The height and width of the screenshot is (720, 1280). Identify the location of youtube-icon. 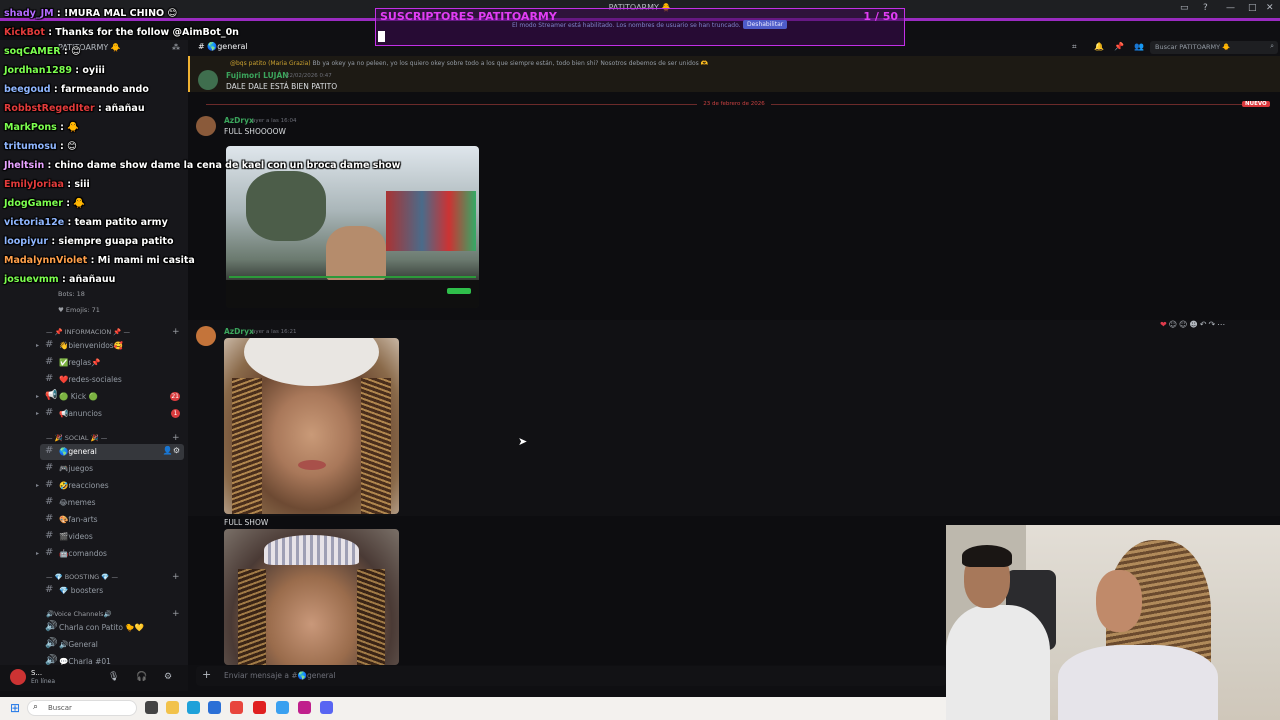
(259, 707).